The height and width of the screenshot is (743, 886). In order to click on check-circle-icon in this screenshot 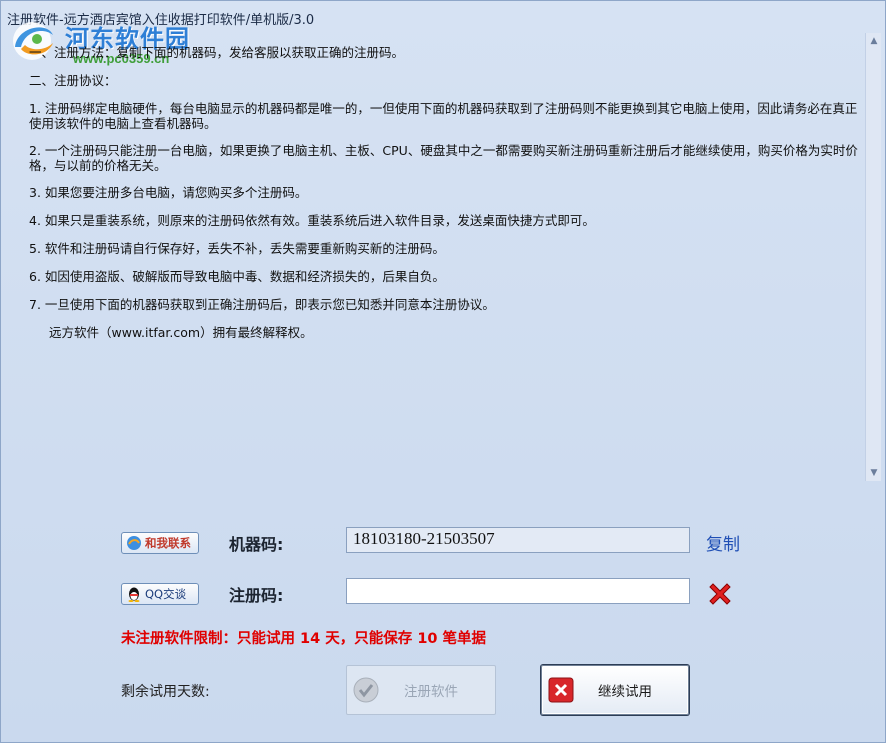, I will do `click(366, 690)`.